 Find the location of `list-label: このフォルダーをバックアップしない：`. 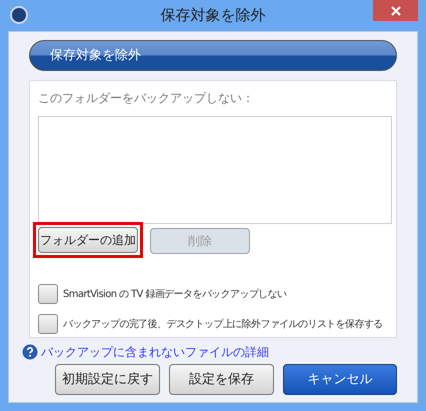

list-label: このフォルダーをバックアップしない： is located at coordinates (146, 98).